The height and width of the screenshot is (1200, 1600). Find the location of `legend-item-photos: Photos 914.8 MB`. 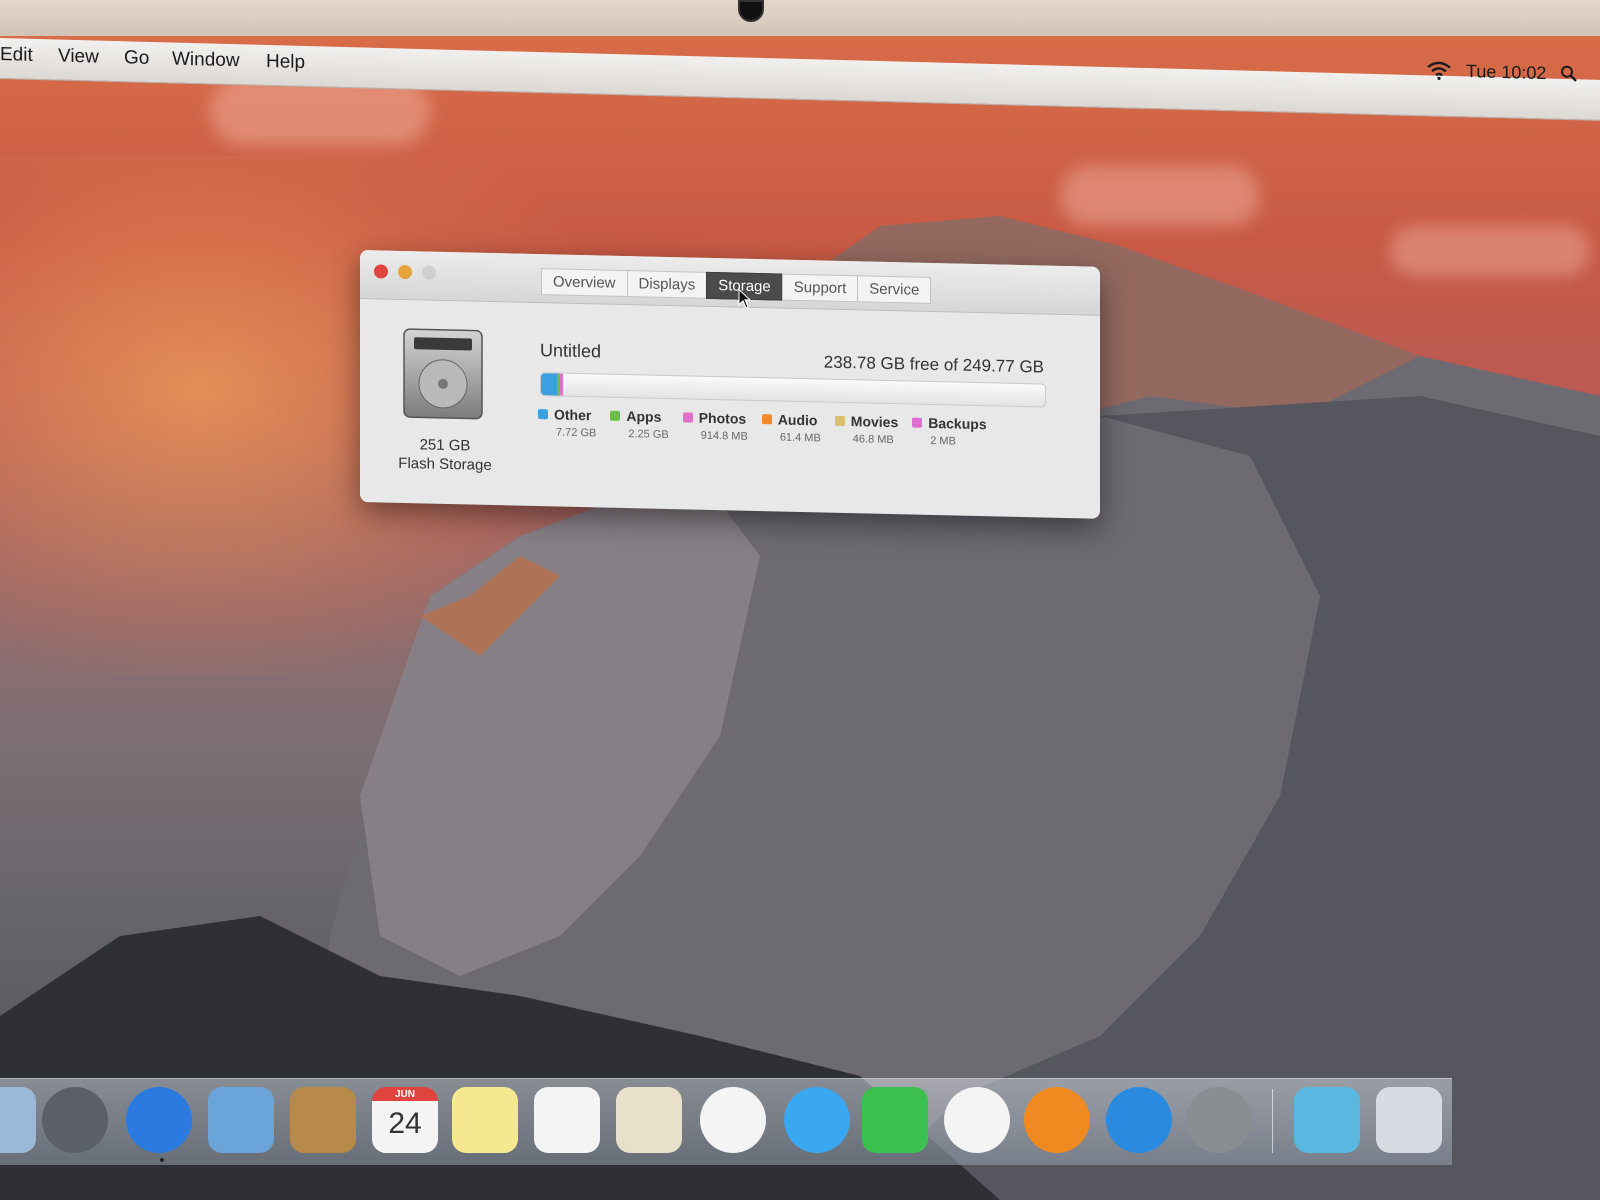

legend-item-photos: Photos 914.8 MB is located at coordinates (715, 426).